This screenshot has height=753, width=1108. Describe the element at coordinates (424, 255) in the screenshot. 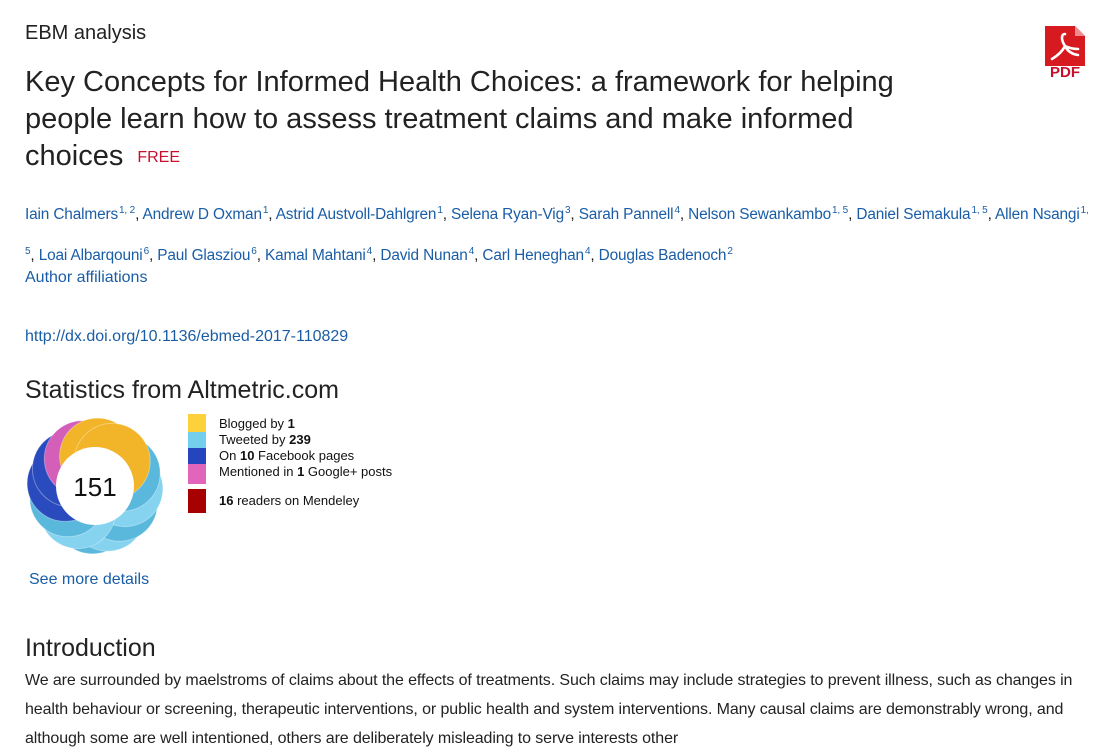

I see `author-name: David Nunan` at that location.